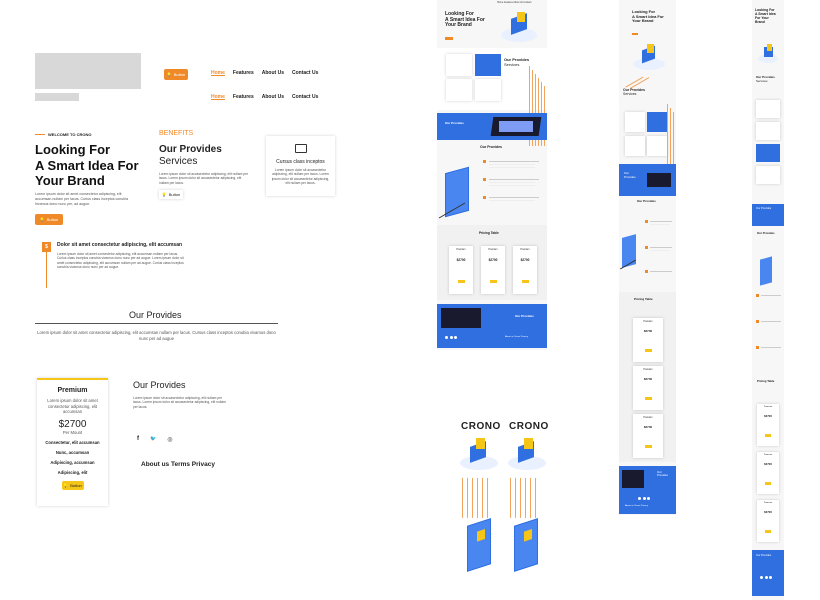  What do you see at coordinates (529, 426) in the screenshot?
I see `brand-logo: CRONO` at bounding box center [529, 426].